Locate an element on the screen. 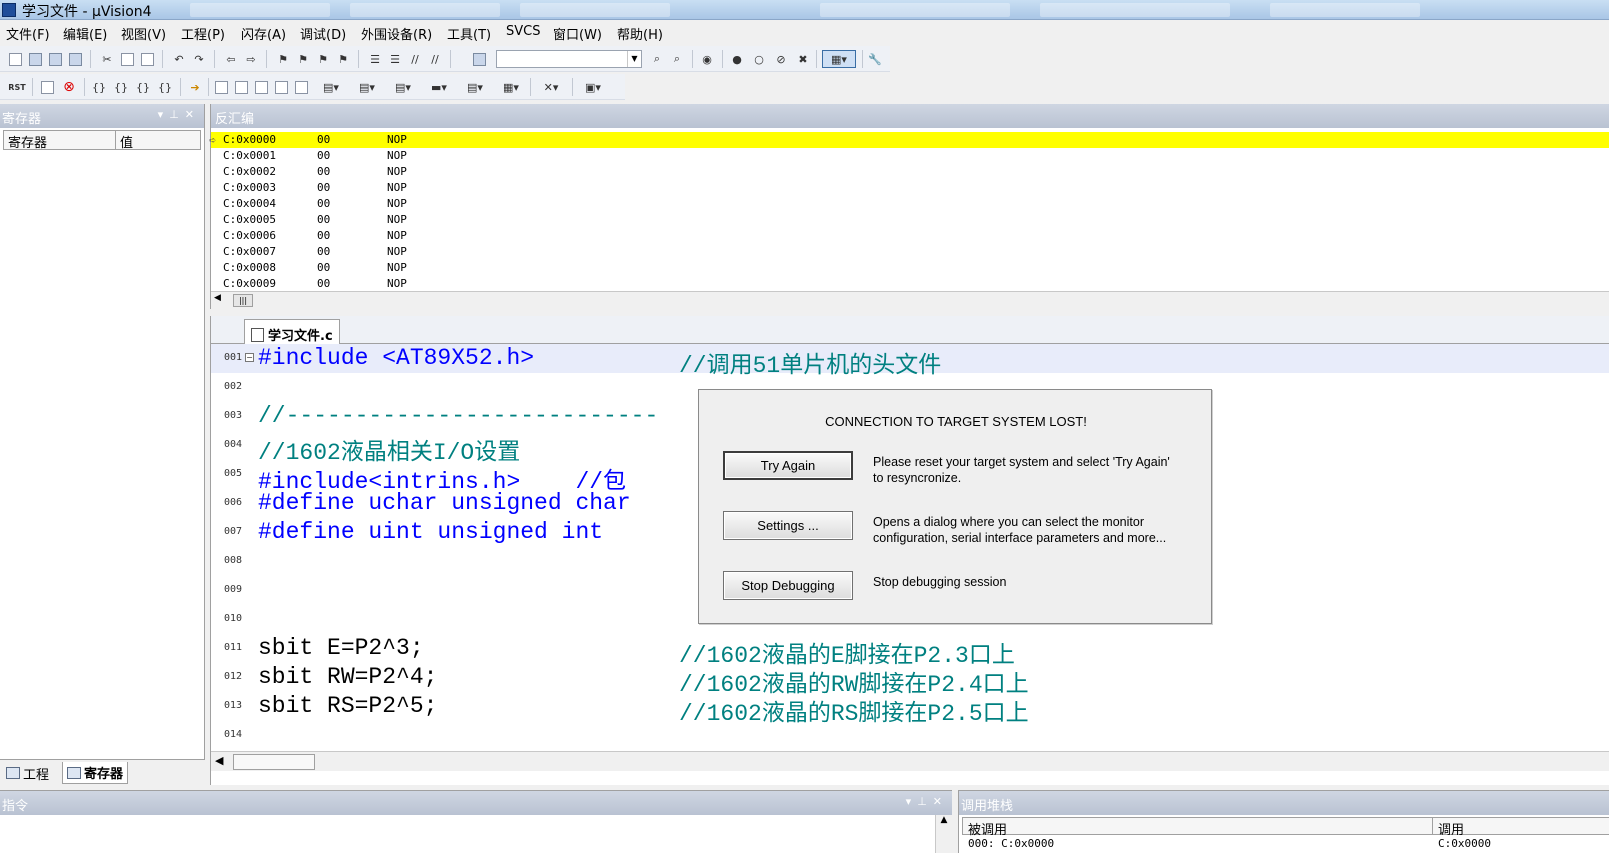 The height and width of the screenshot is (853, 1609). disassembly-row: C:0x0006 00 NOP is located at coordinates (910, 236).